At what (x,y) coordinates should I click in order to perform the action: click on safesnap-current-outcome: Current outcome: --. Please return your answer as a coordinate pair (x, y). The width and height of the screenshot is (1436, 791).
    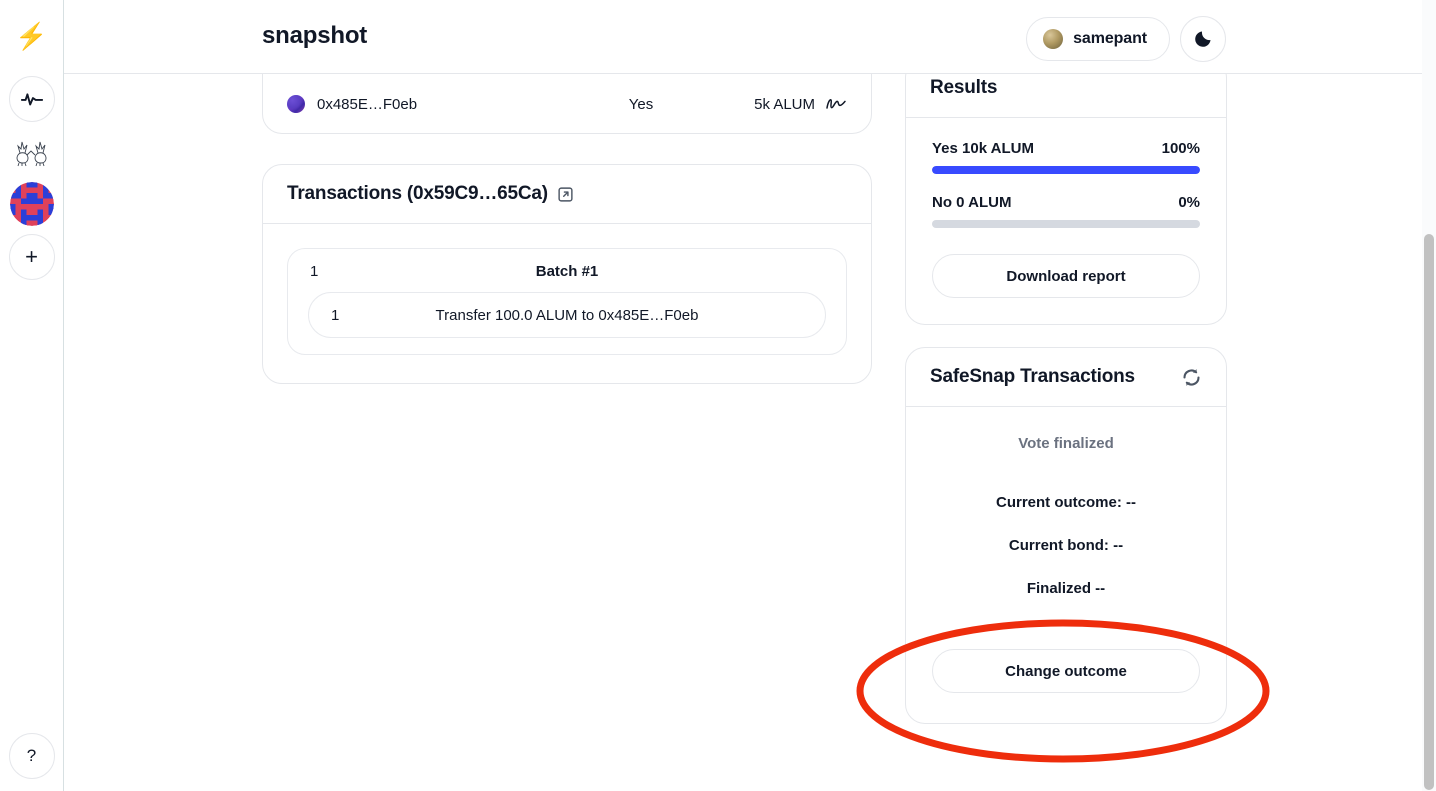
    Looking at the image, I should click on (1066, 502).